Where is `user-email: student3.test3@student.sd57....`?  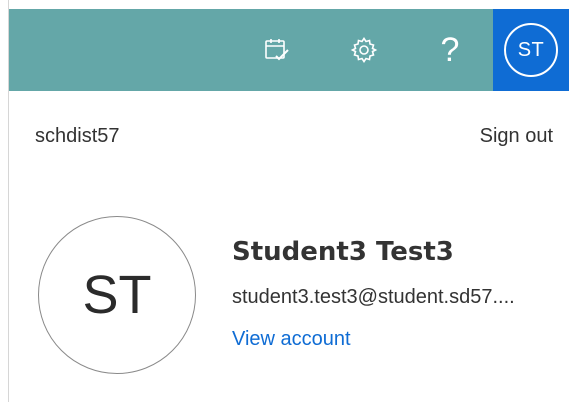
user-email: student3.test3@student.sd57.... is located at coordinates (373, 297).